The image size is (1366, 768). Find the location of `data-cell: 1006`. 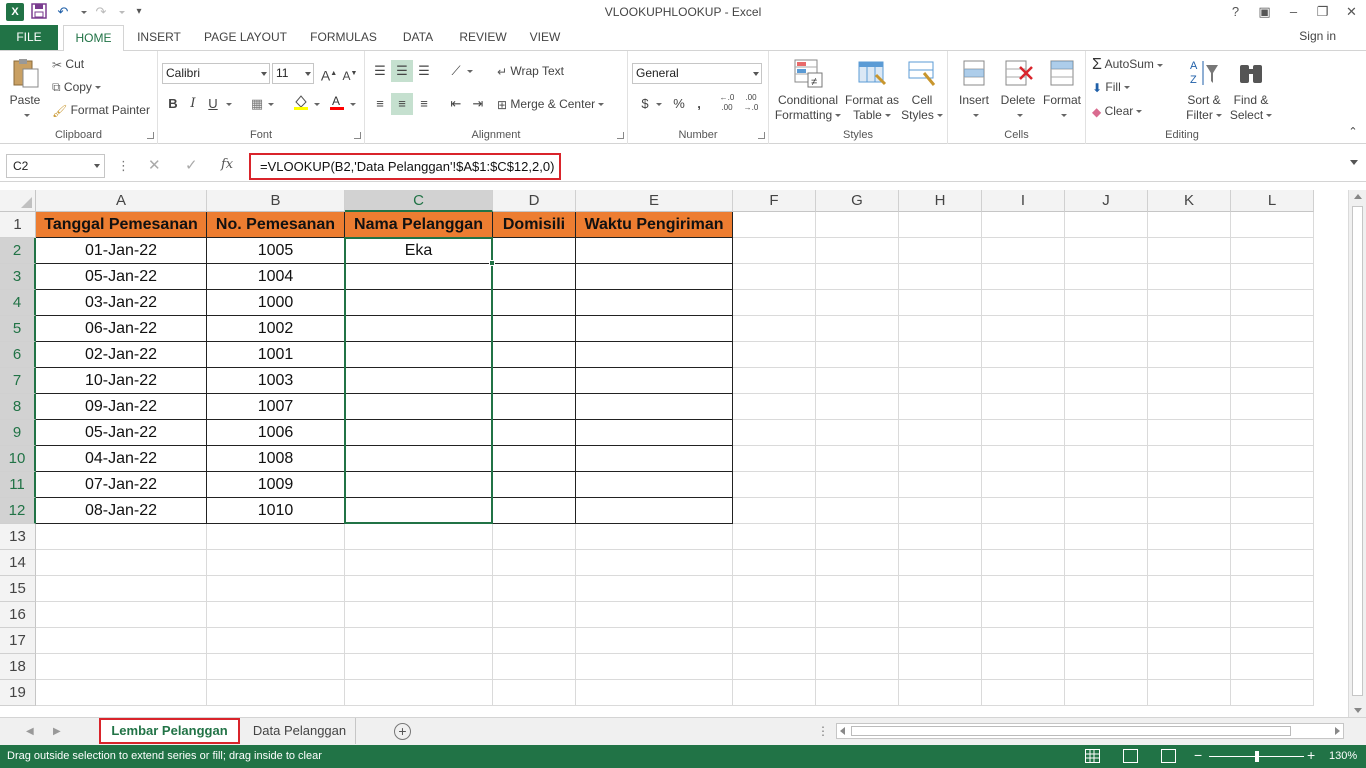

data-cell: 1006 is located at coordinates (276, 433).